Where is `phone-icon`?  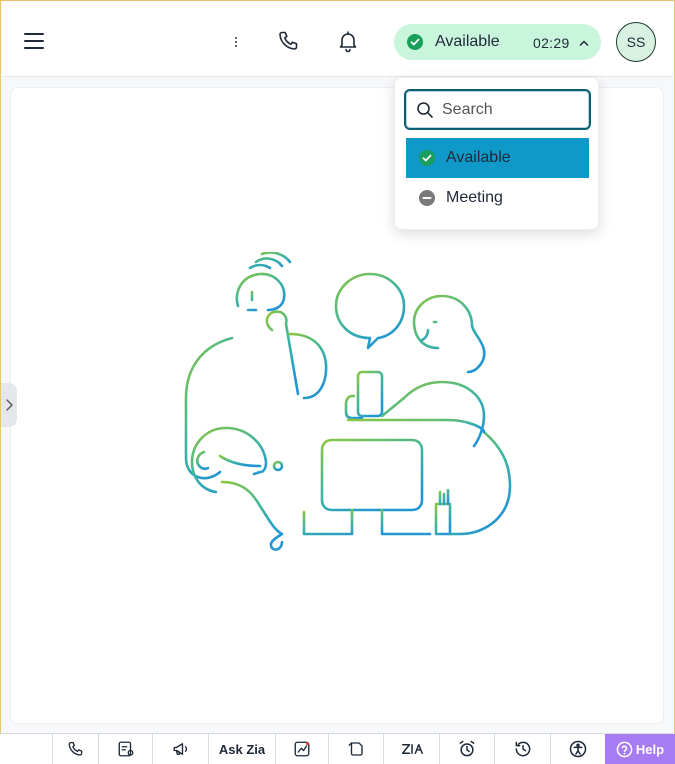 phone-icon is located at coordinates (289, 41).